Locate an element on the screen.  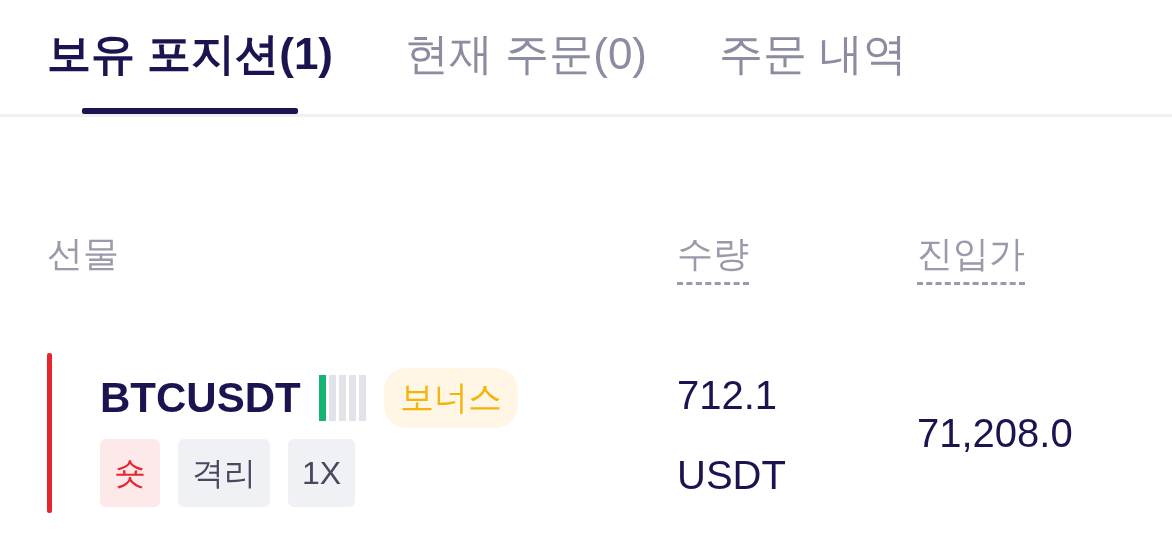
entry-price: 71,208.0 is located at coordinates (995, 433).